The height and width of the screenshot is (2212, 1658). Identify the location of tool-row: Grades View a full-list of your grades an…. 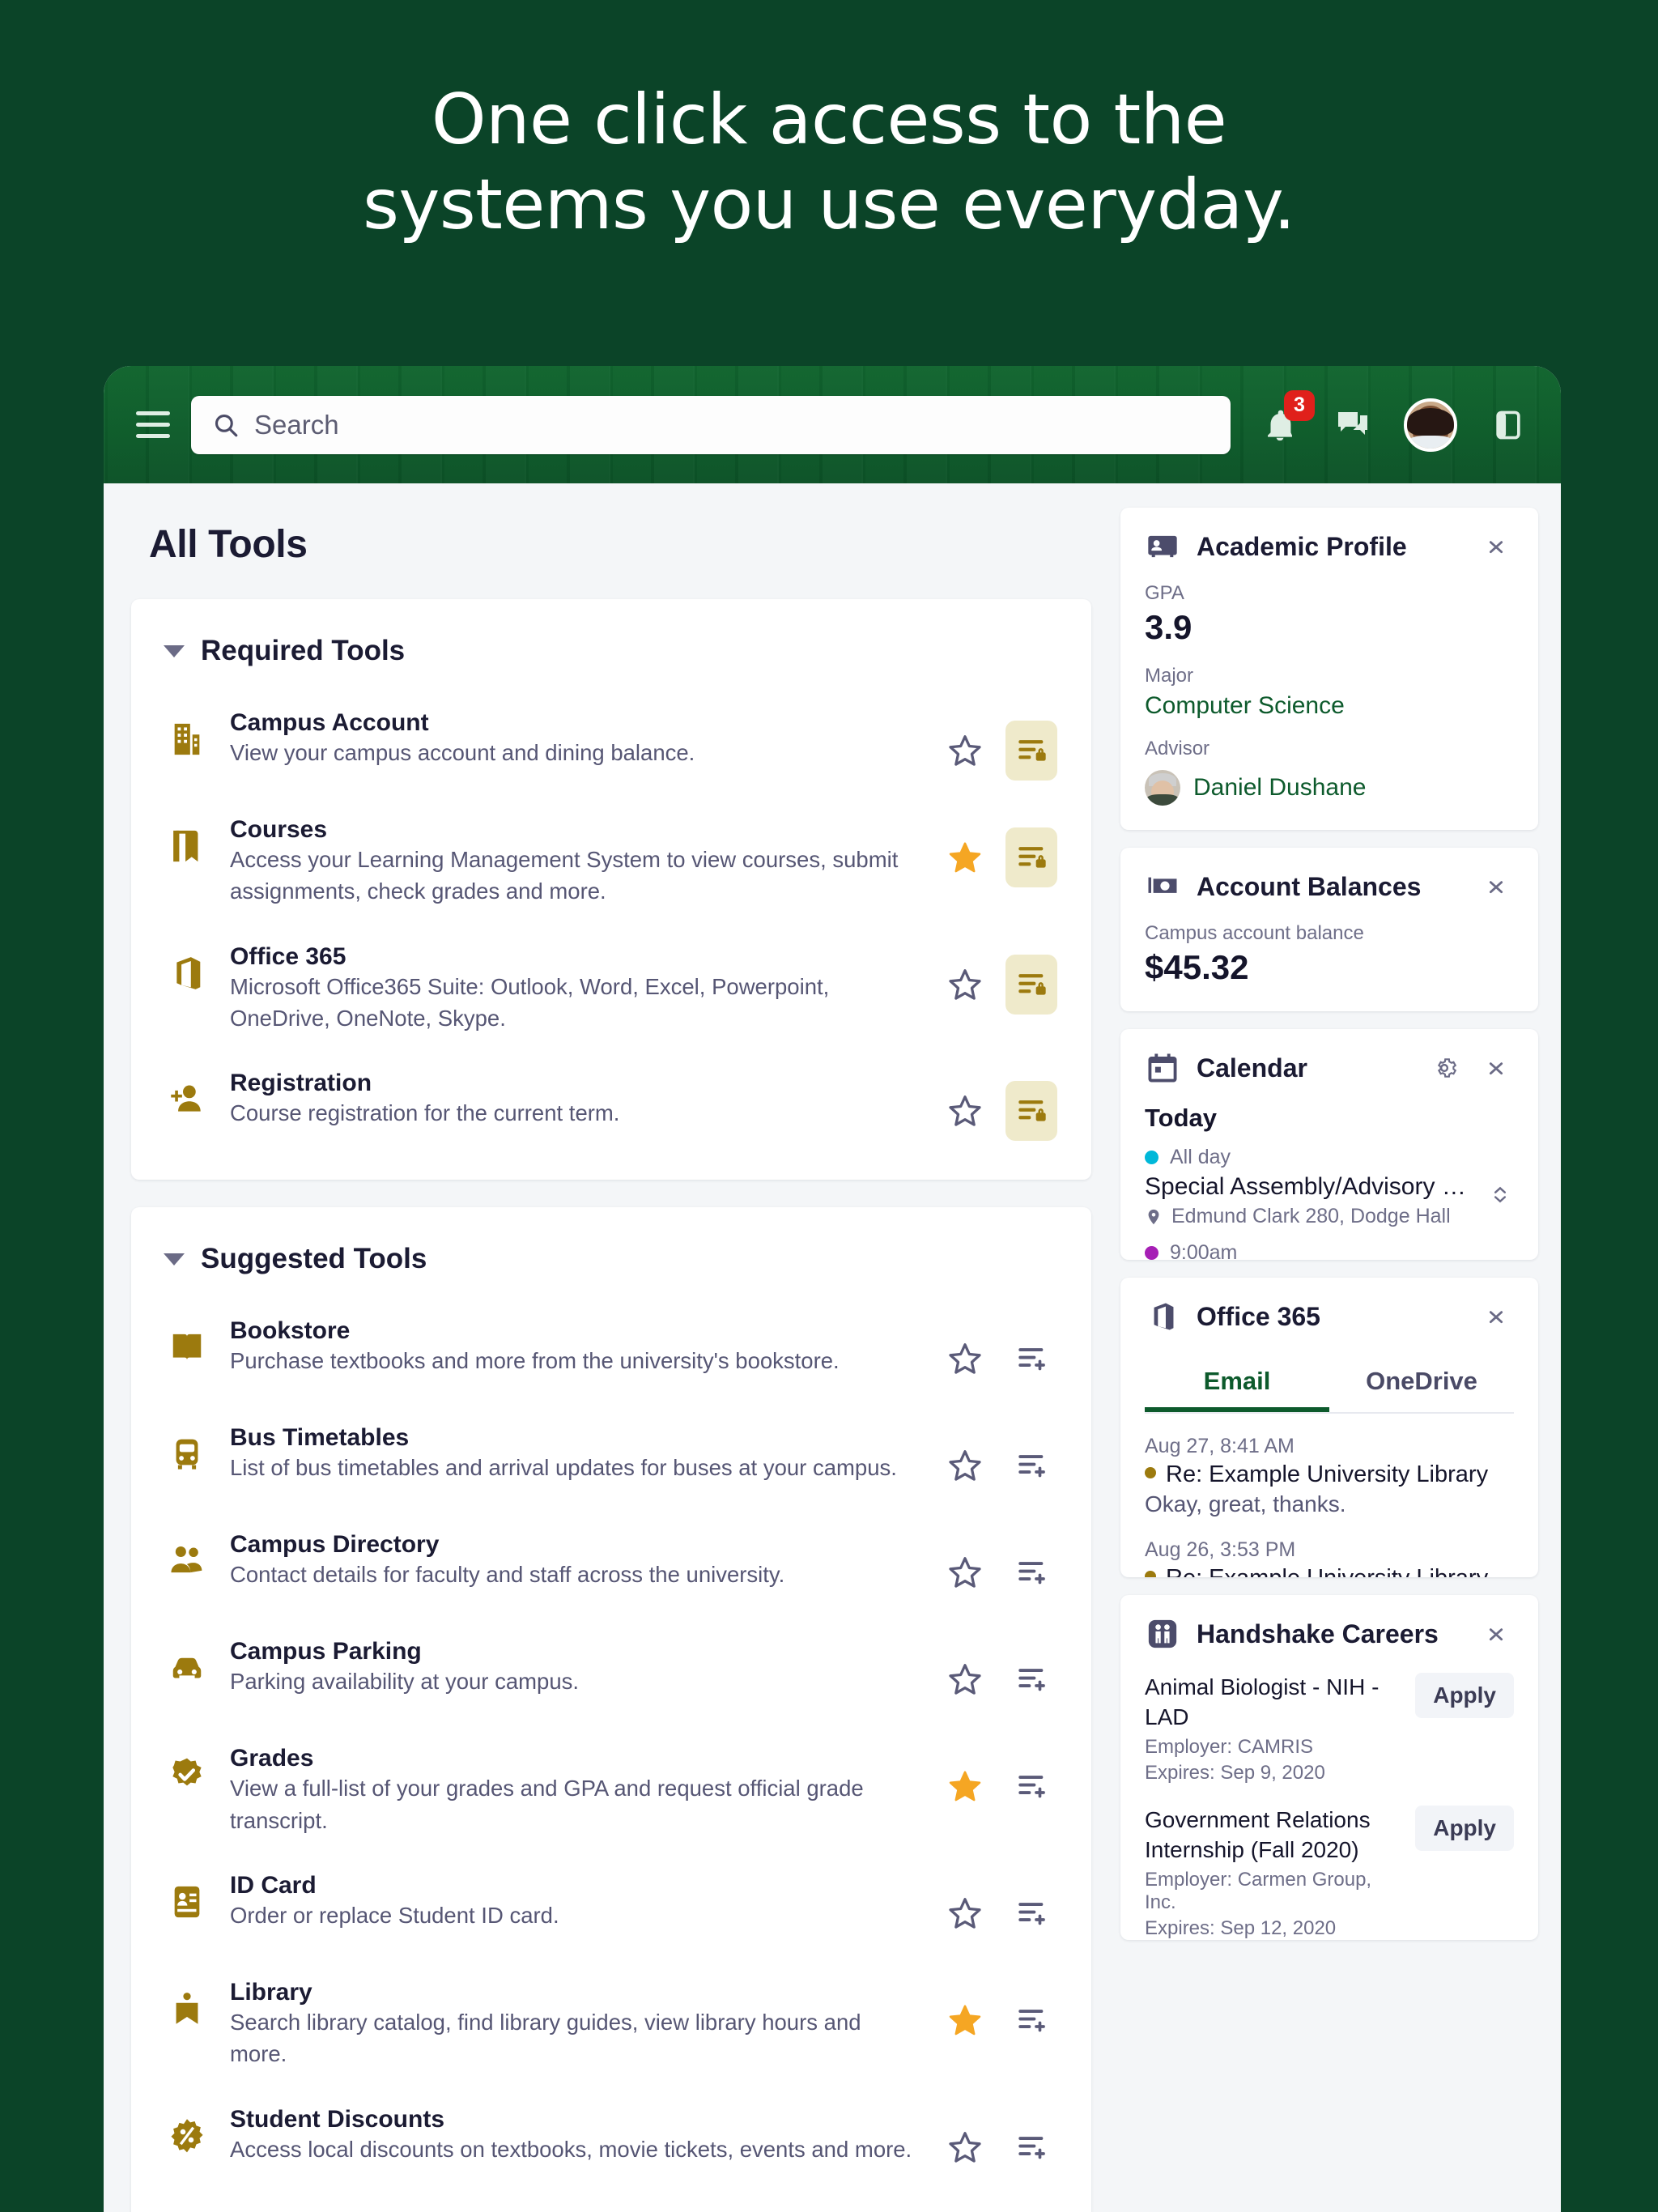
(611, 1791).